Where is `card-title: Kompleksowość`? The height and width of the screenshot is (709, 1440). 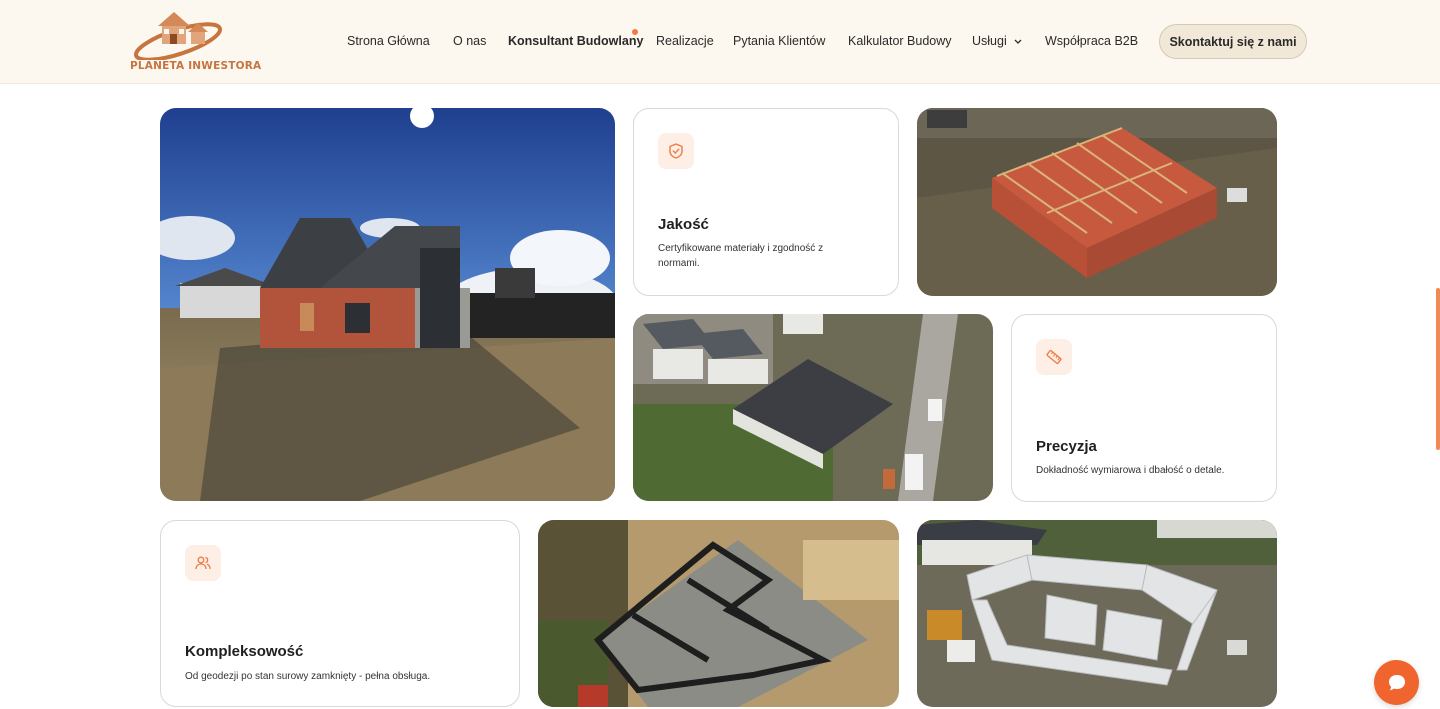
card-title: Kompleksowość is located at coordinates (244, 651).